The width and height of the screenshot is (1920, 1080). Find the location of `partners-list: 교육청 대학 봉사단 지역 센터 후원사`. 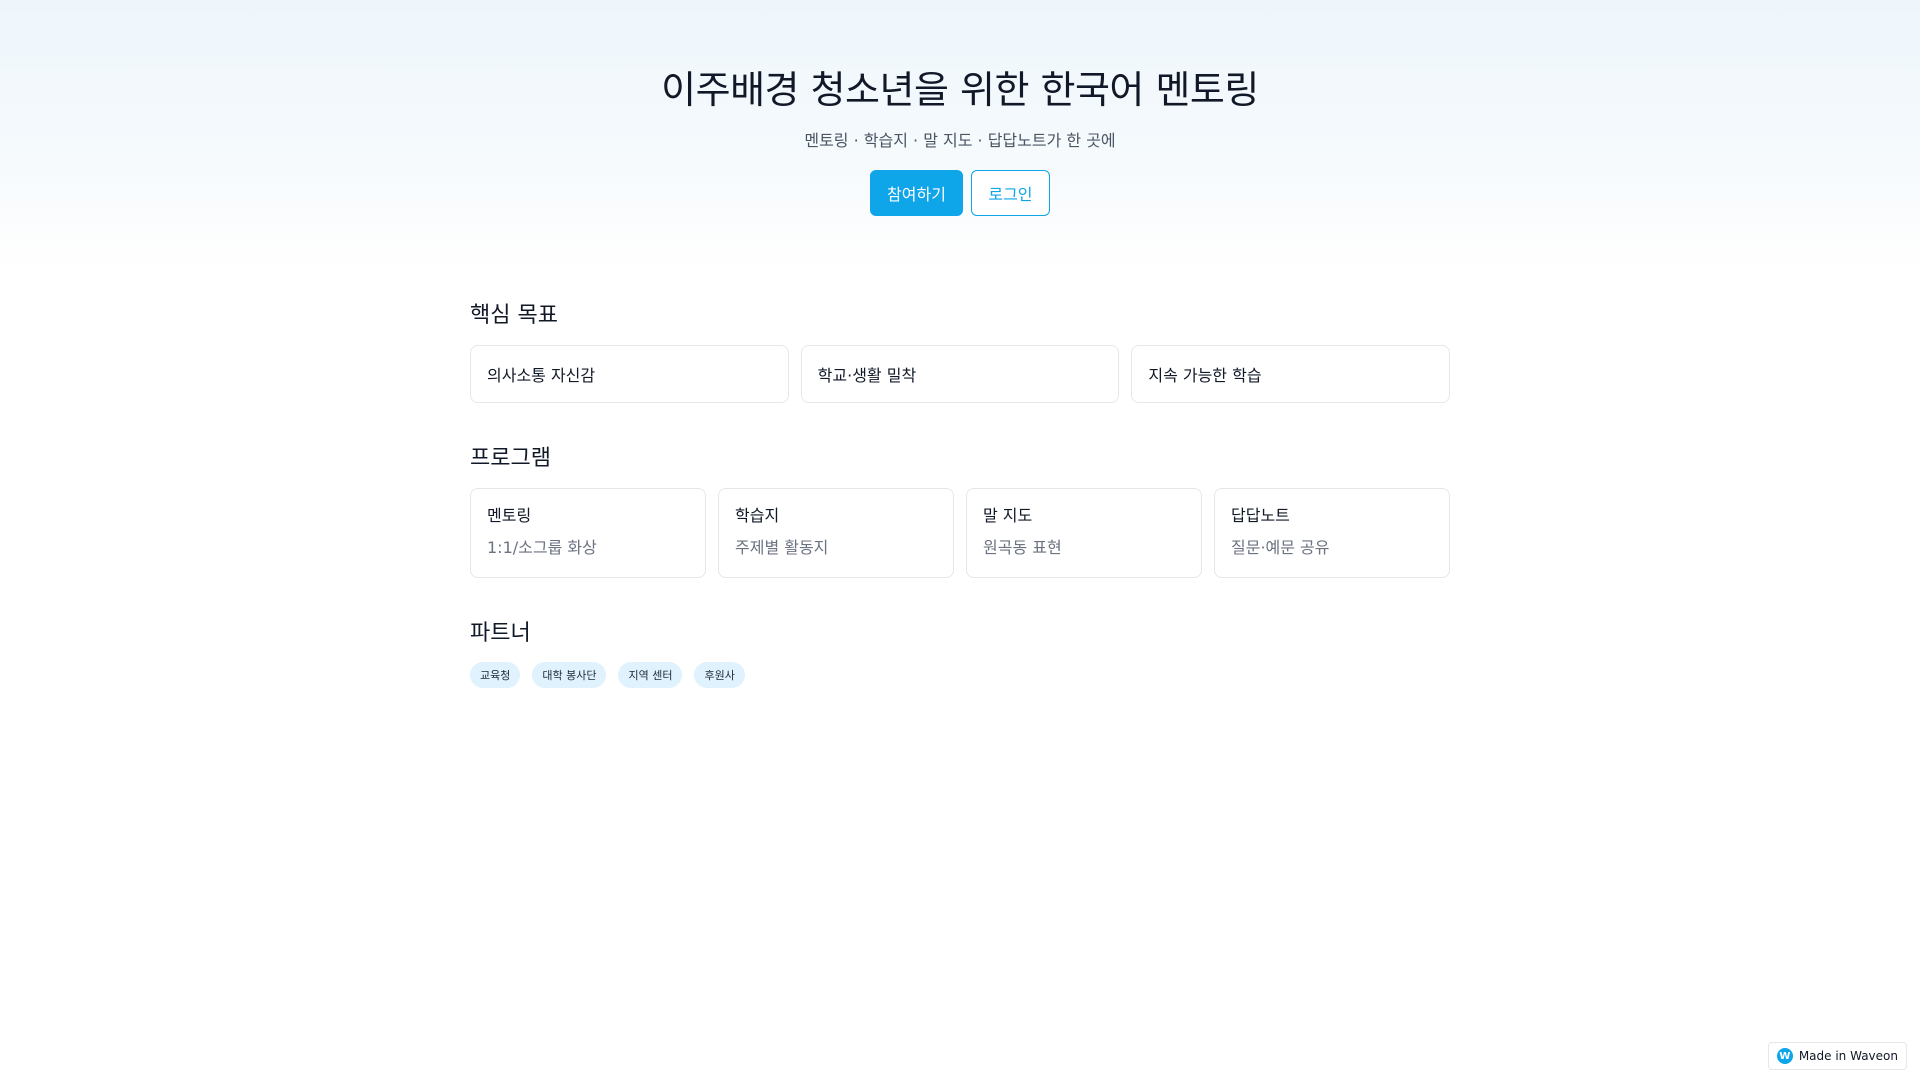

partners-list: 교육청 대학 봉사단 지역 센터 후원사 is located at coordinates (960, 675).